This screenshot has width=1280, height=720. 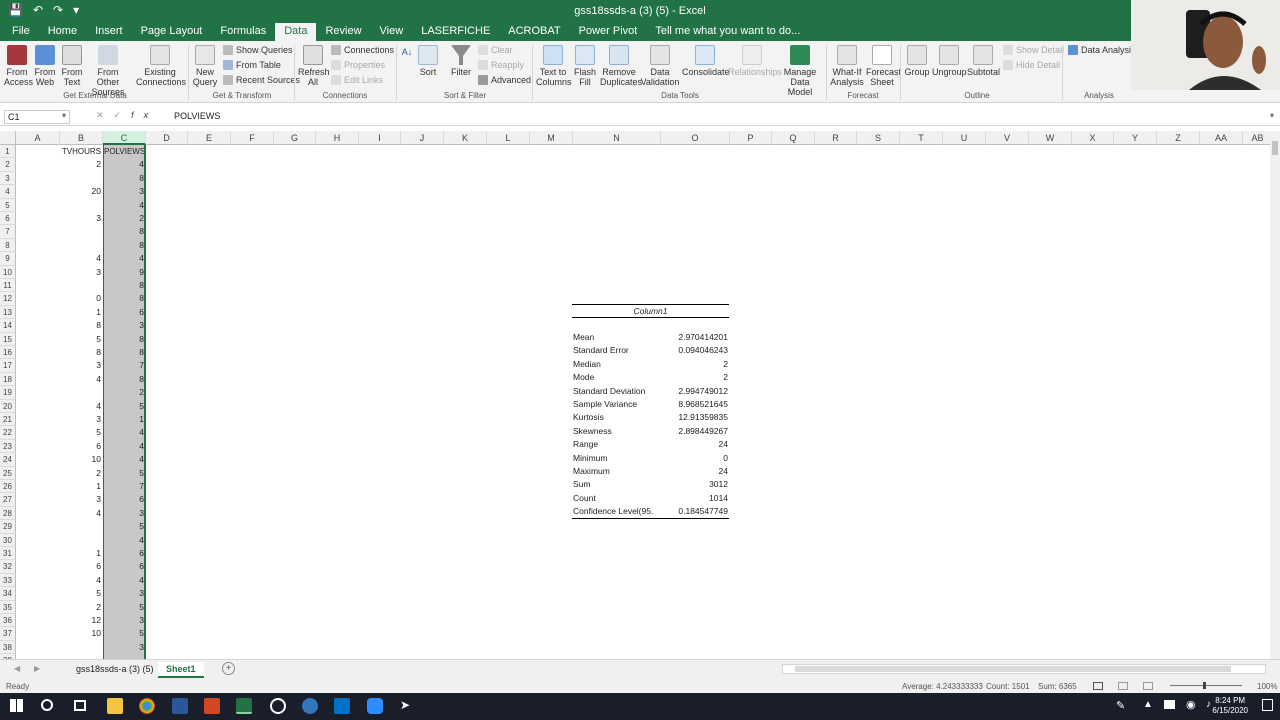 I want to click on column-header: X, so click(x=1093, y=138).